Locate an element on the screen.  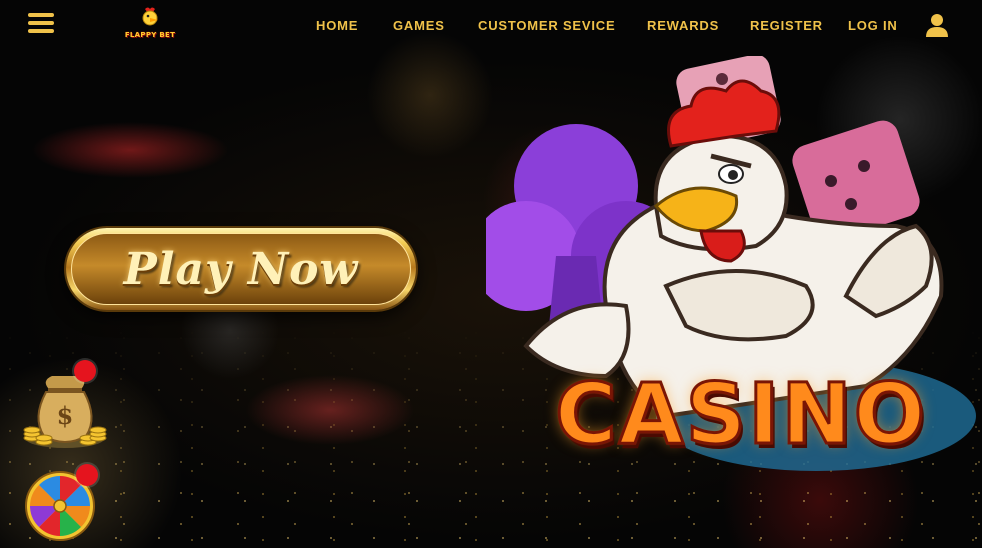
play-now-button: Play Now is located at coordinates (241, 269).